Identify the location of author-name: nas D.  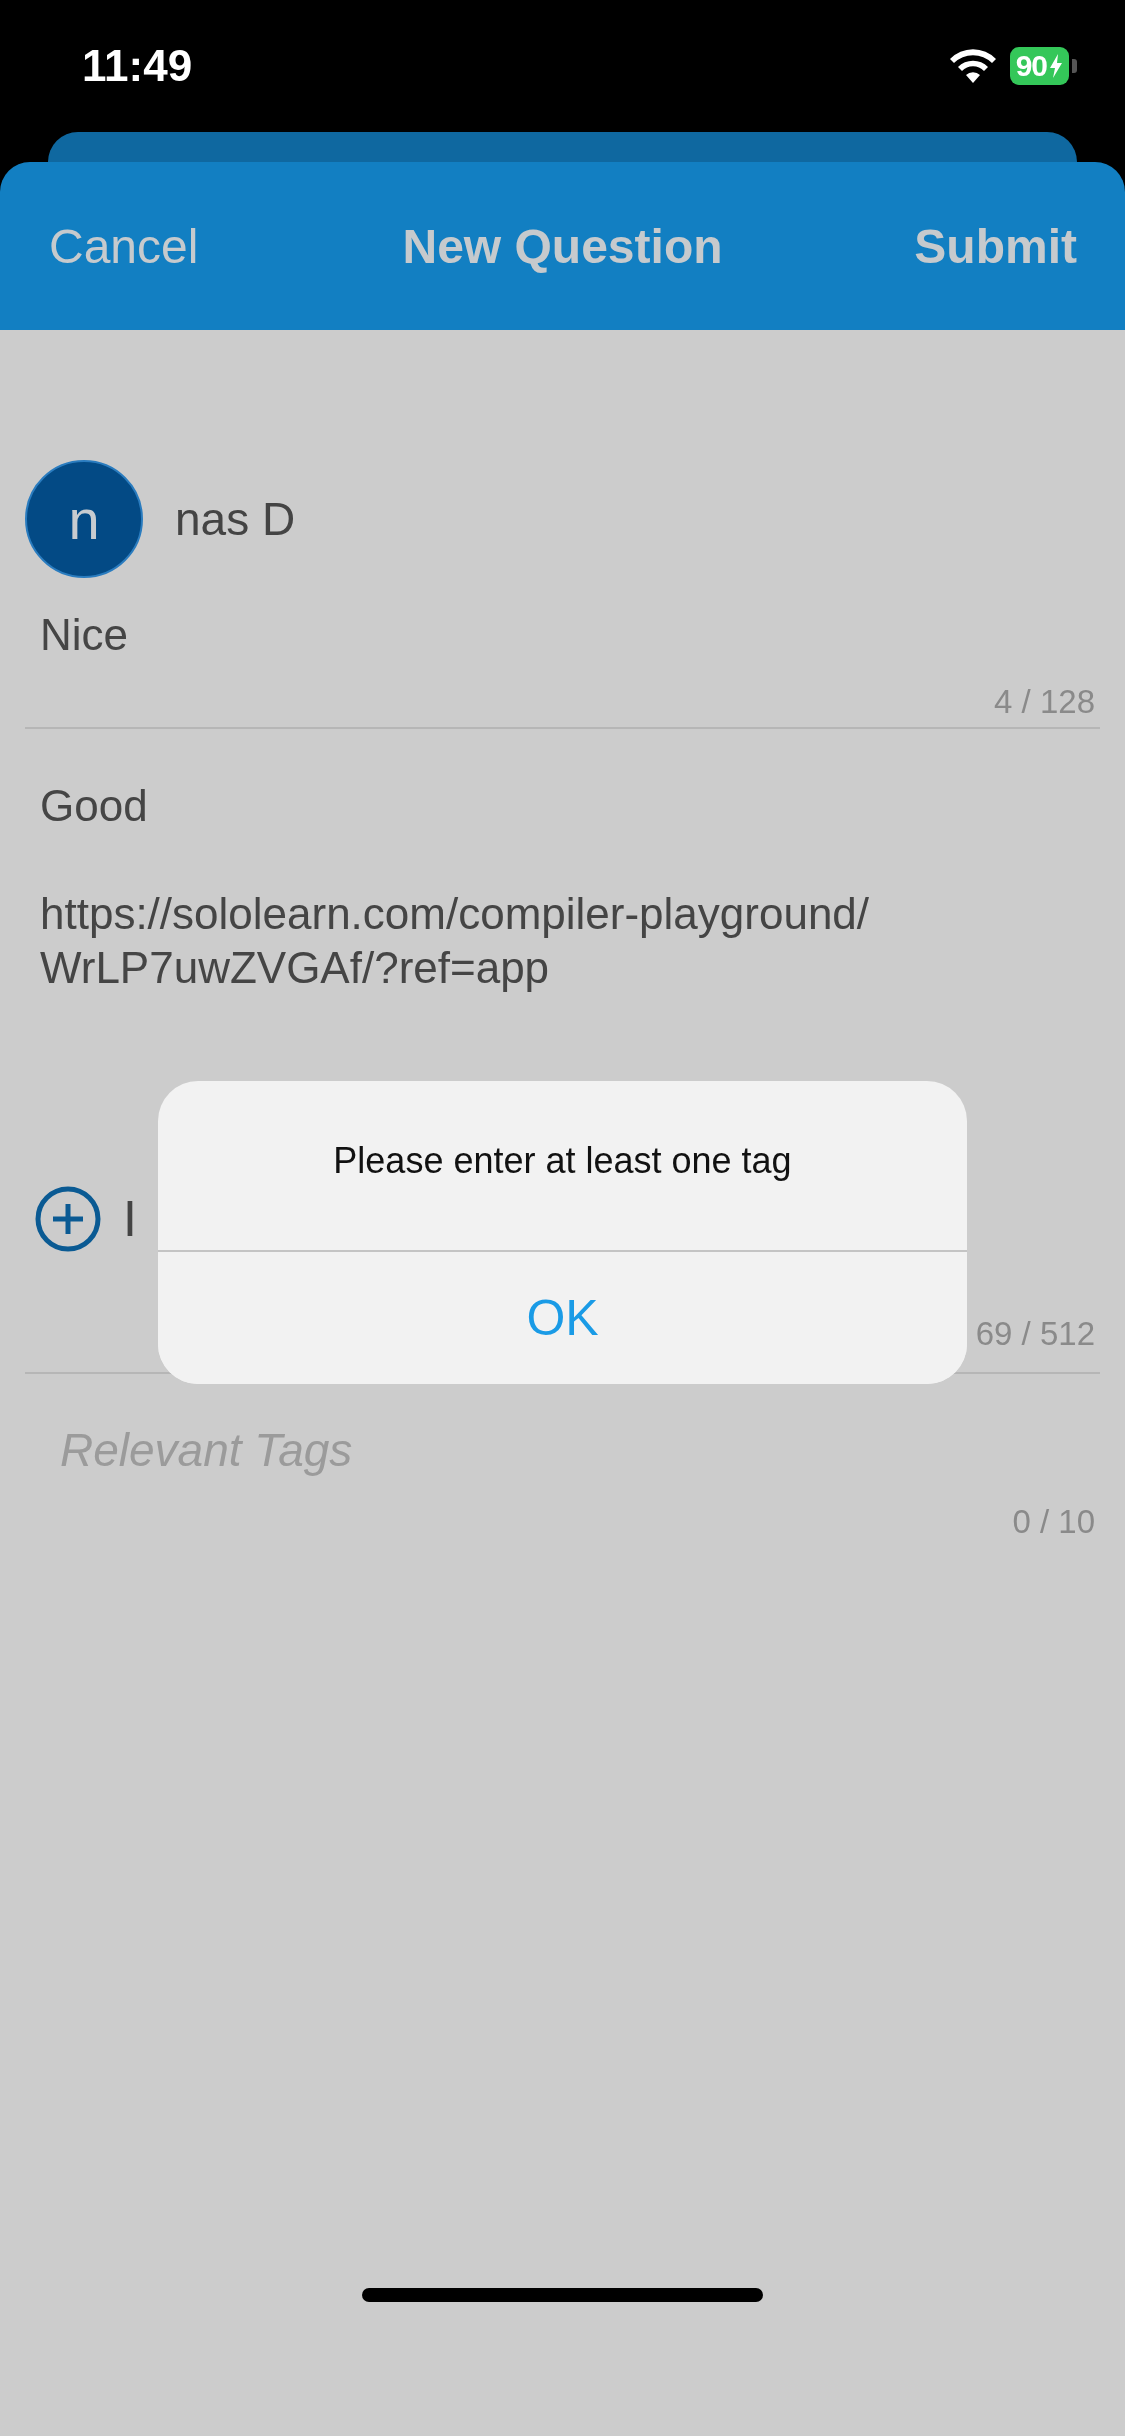
(235, 519).